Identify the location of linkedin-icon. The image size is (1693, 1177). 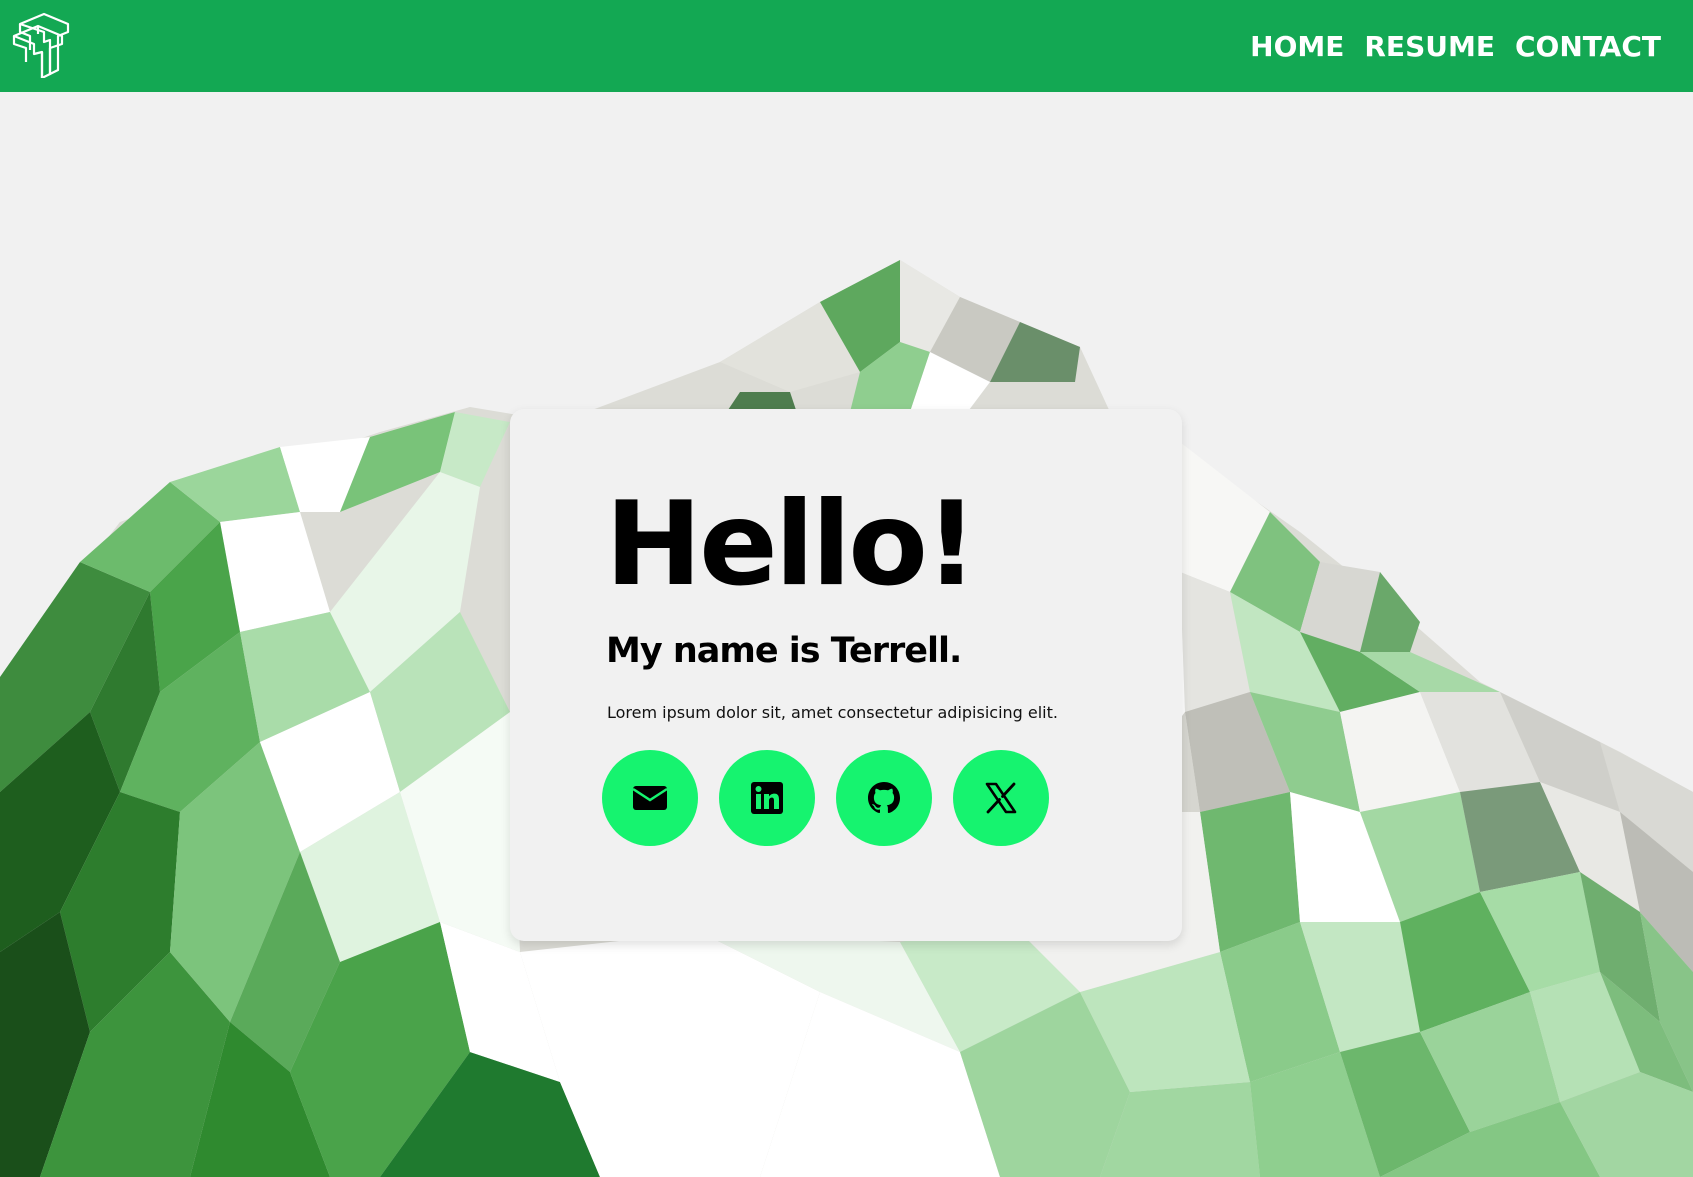
(767, 798).